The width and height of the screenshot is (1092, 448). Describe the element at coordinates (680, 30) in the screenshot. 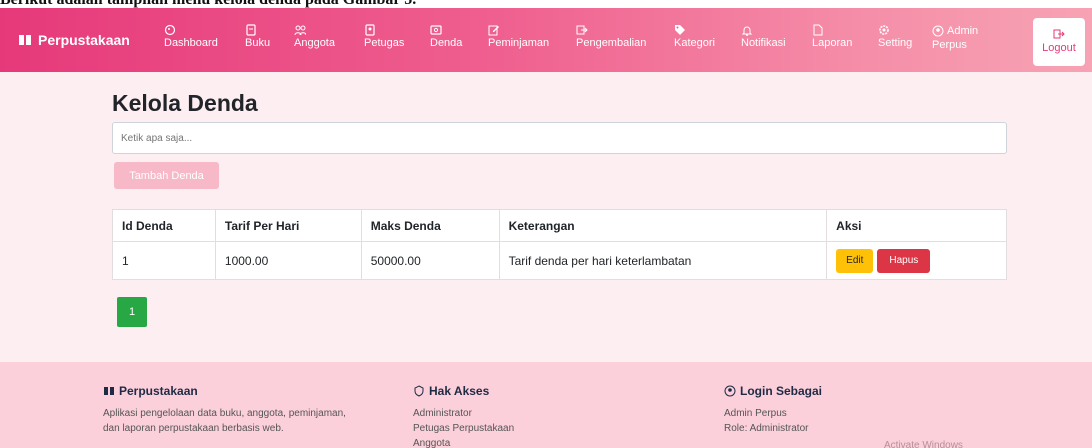

I see `tag-icon` at that location.